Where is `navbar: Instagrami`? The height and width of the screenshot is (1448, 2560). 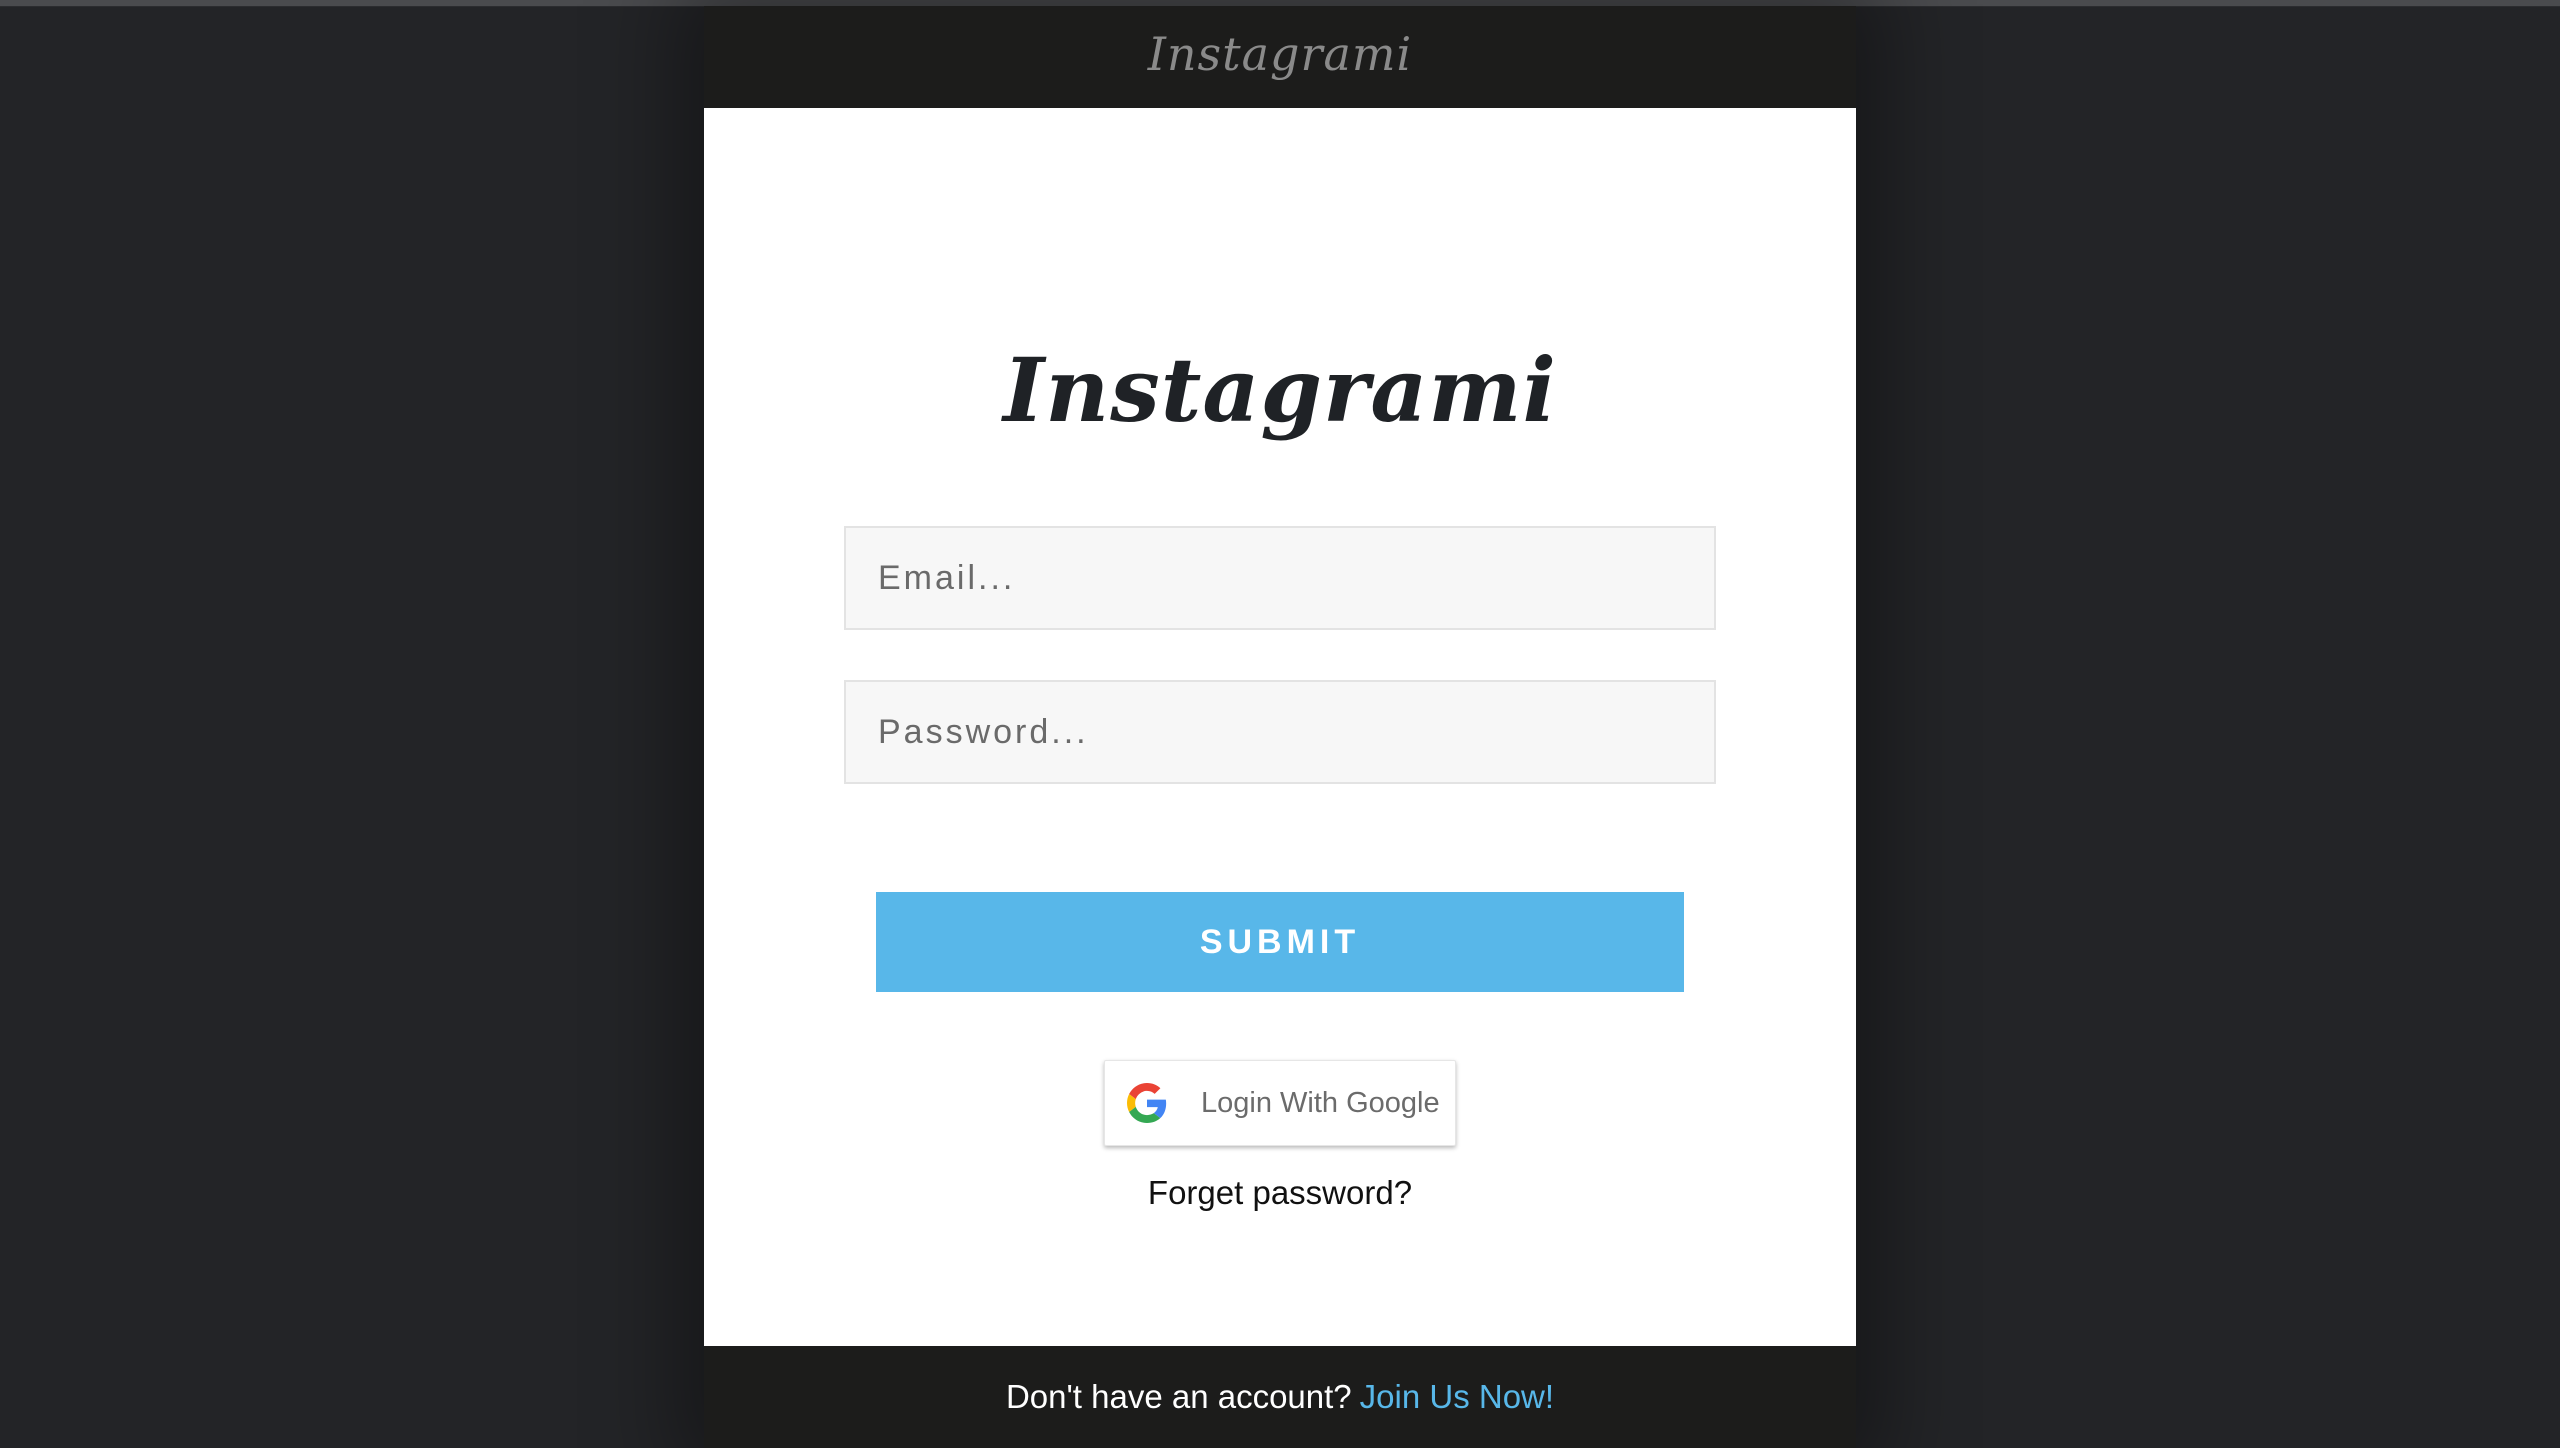 navbar: Instagrami is located at coordinates (1280, 57).